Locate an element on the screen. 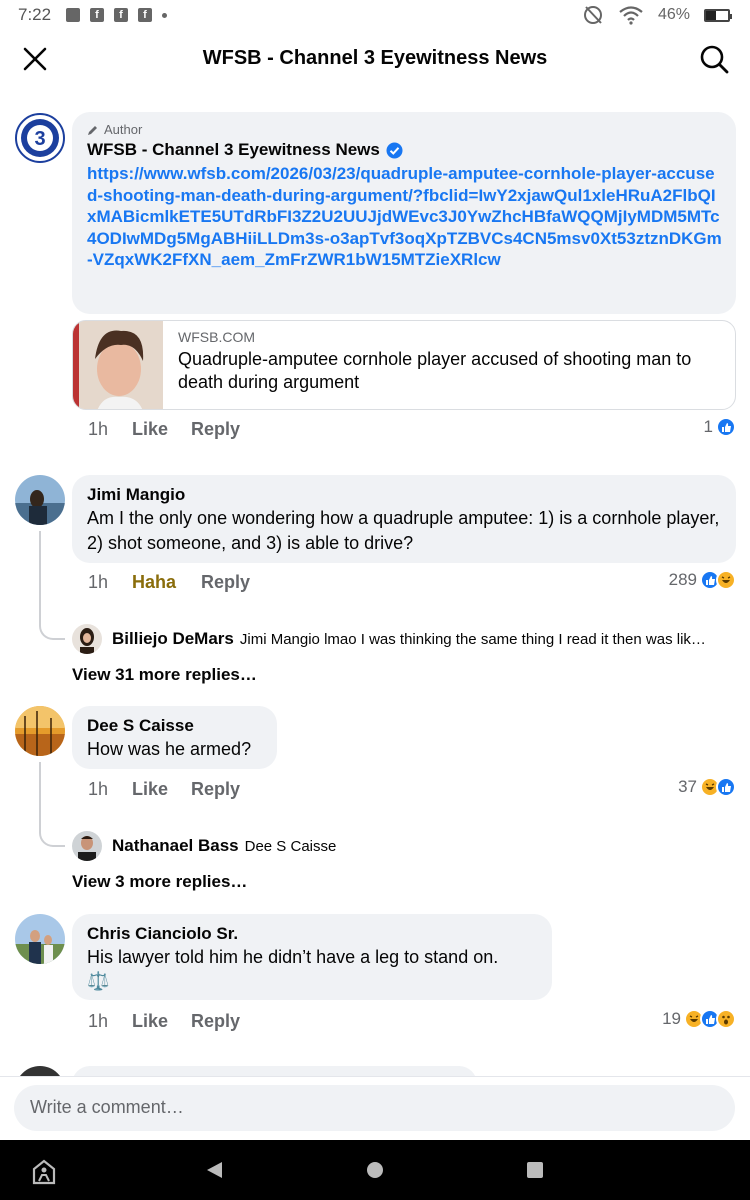 The width and height of the screenshot is (750, 1200). link-domain: WFSB.COM is located at coordinates (216, 337).